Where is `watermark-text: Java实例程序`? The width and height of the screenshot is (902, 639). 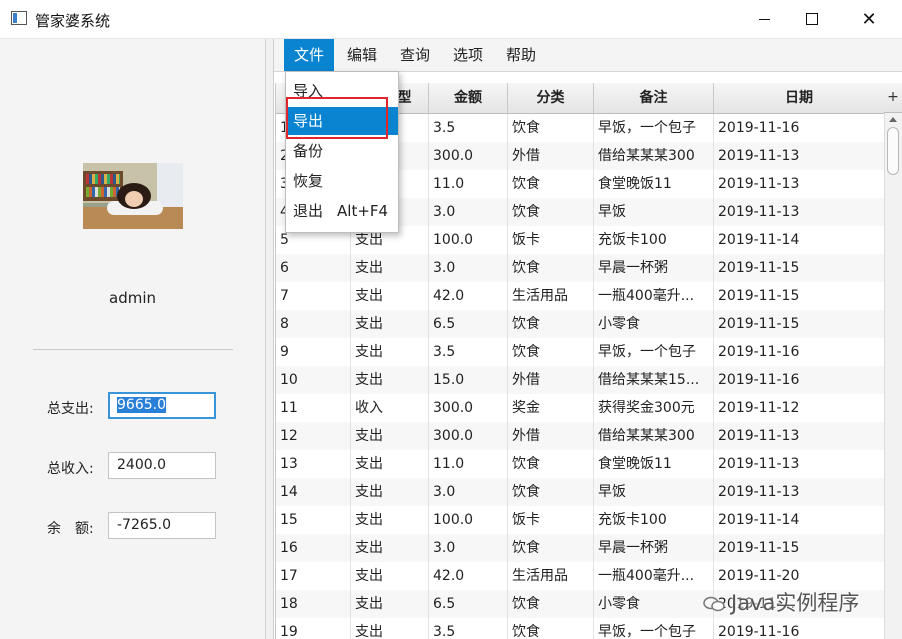
watermark-text: Java实例程序 is located at coordinates (795, 603).